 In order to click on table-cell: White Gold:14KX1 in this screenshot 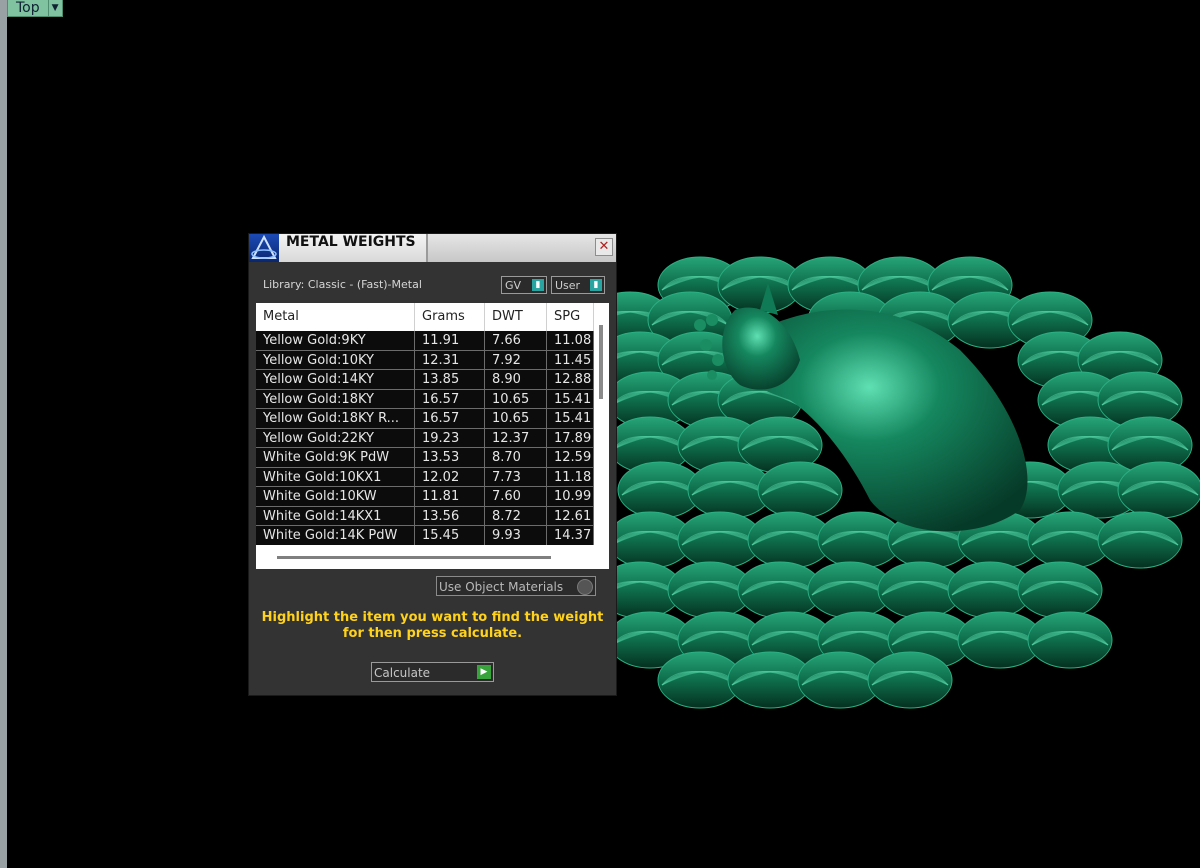, I will do `click(335, 515)`.